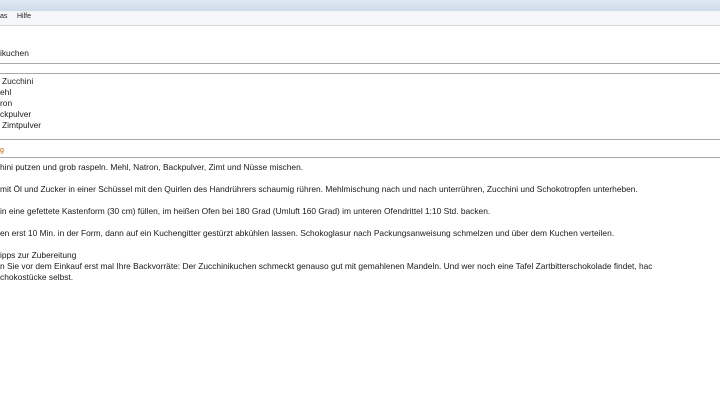 The image size is (720, 405). Describe the element at coordinates (24, 16) in the screenshot. I see `menu-item-help: Hilfe` at that location.